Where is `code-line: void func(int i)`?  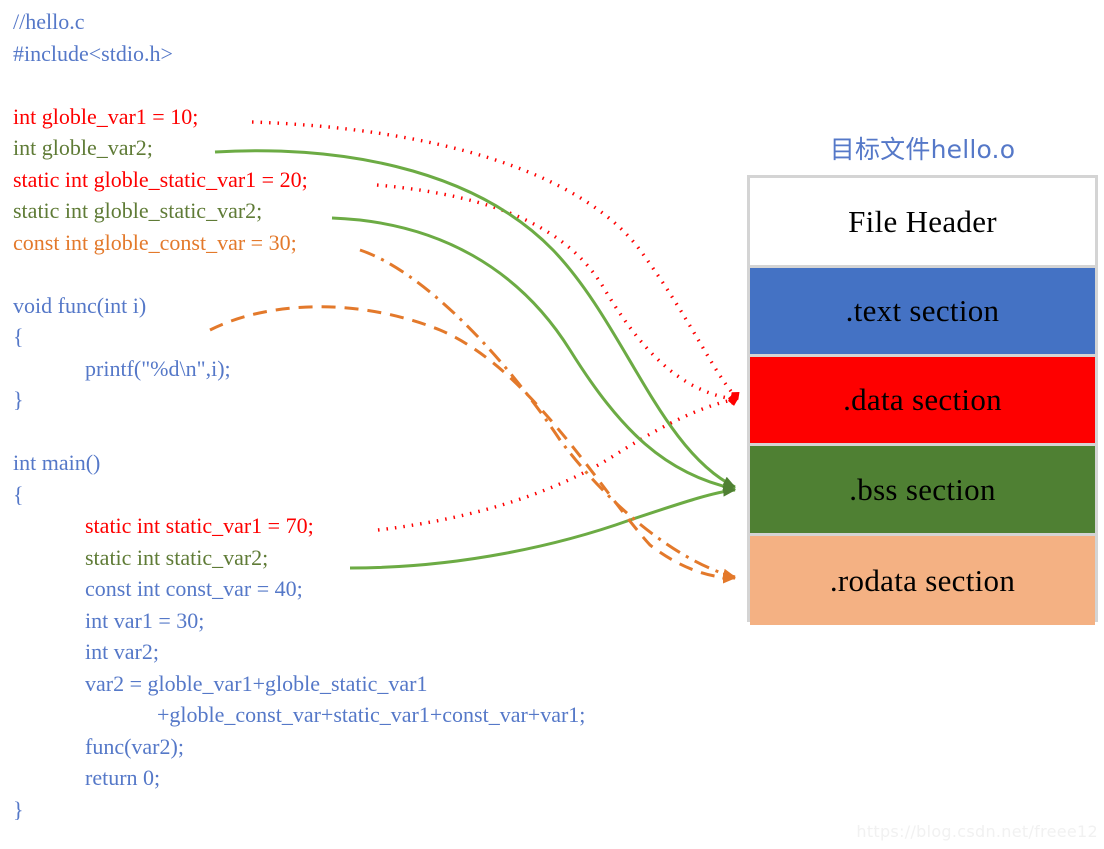 code-line: void func(int i) is located at coordinates (80, 305).